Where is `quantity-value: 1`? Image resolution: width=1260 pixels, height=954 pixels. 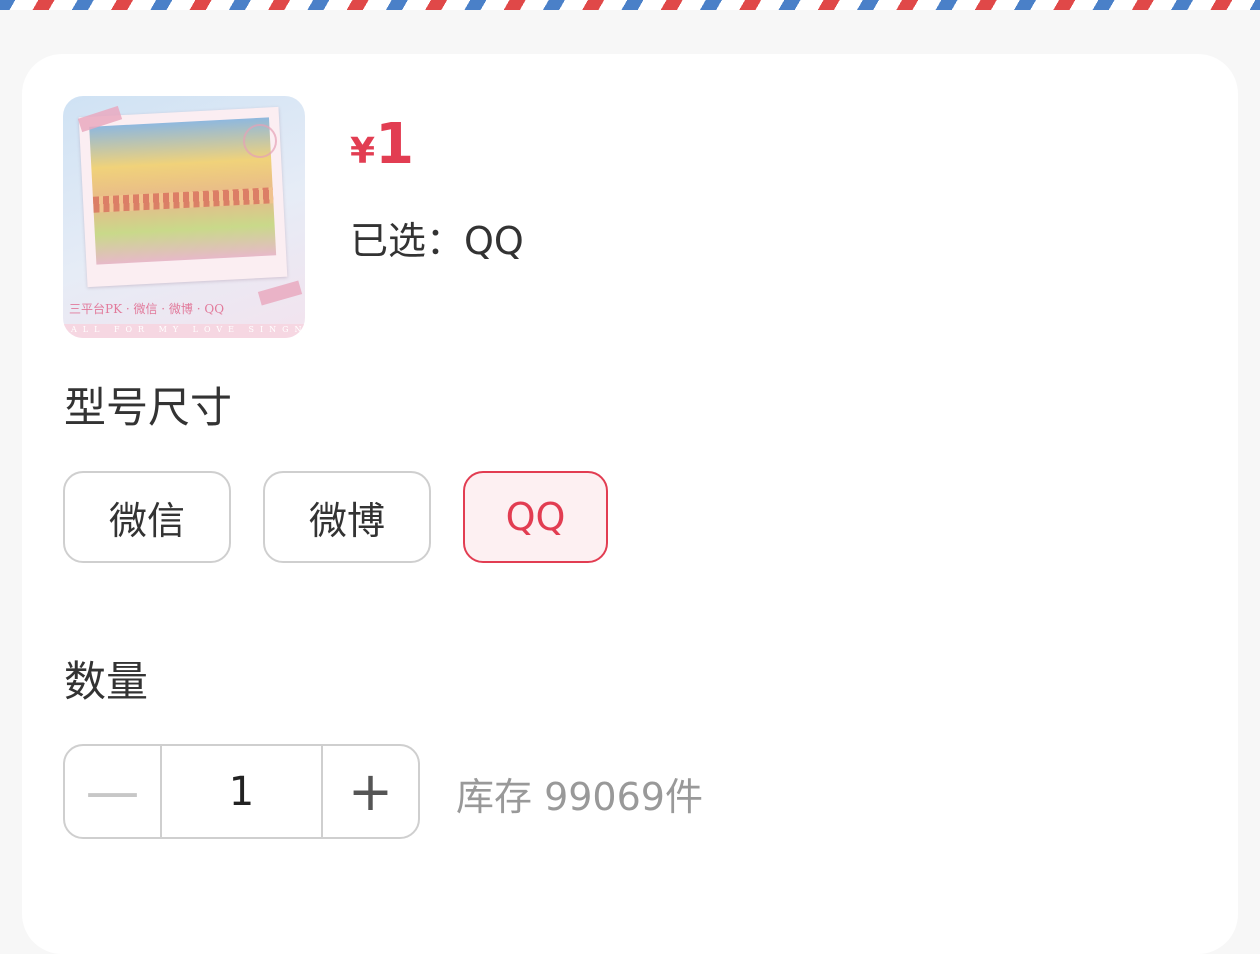 quantity-value: 1 is located at coordinates (241, 791).